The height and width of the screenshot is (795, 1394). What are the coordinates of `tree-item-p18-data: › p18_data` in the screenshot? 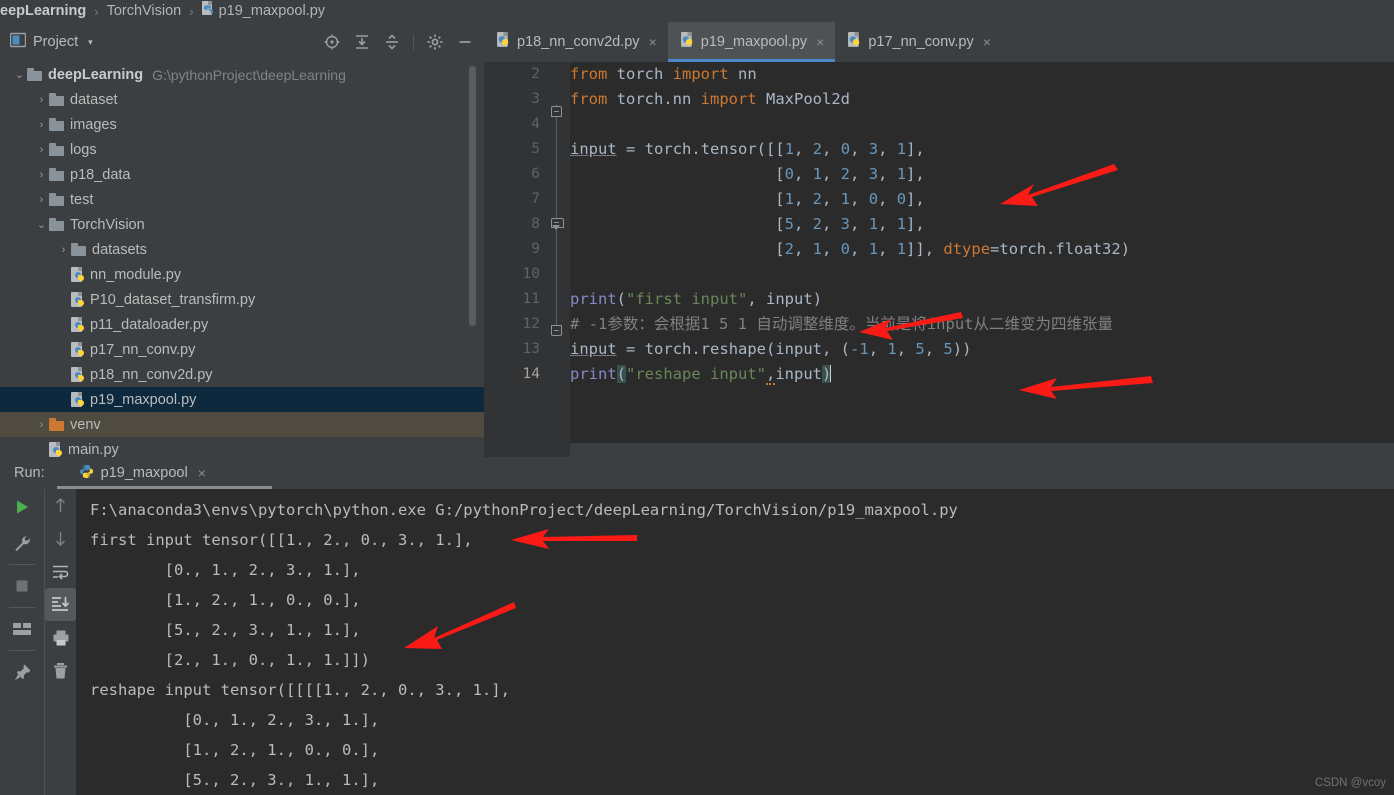 It's located at (242, 174).